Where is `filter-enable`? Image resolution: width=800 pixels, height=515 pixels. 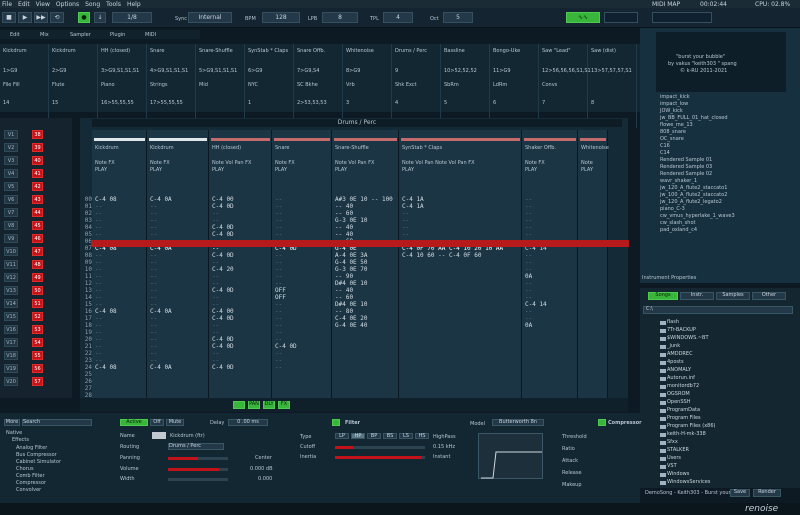
filter-enable is located at coordinates (336, 422).